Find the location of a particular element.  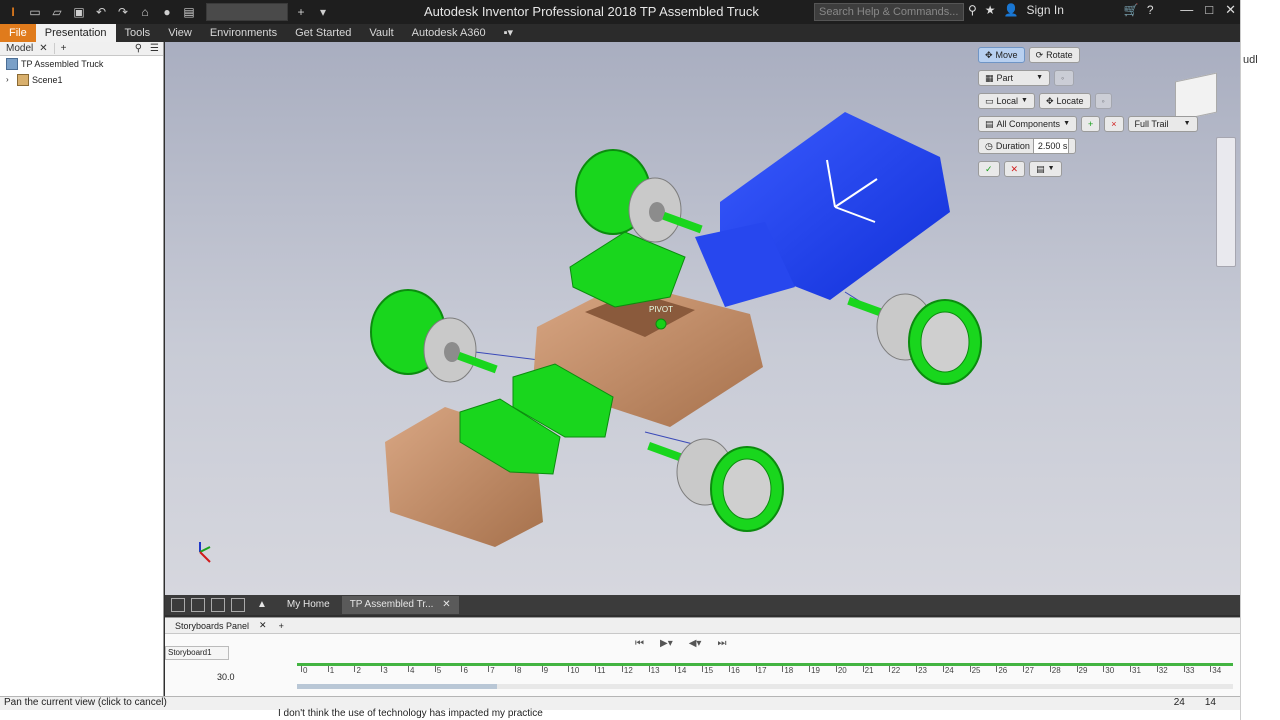

tab-a360: Autodesk A360 is located at coordinates (449, 33).